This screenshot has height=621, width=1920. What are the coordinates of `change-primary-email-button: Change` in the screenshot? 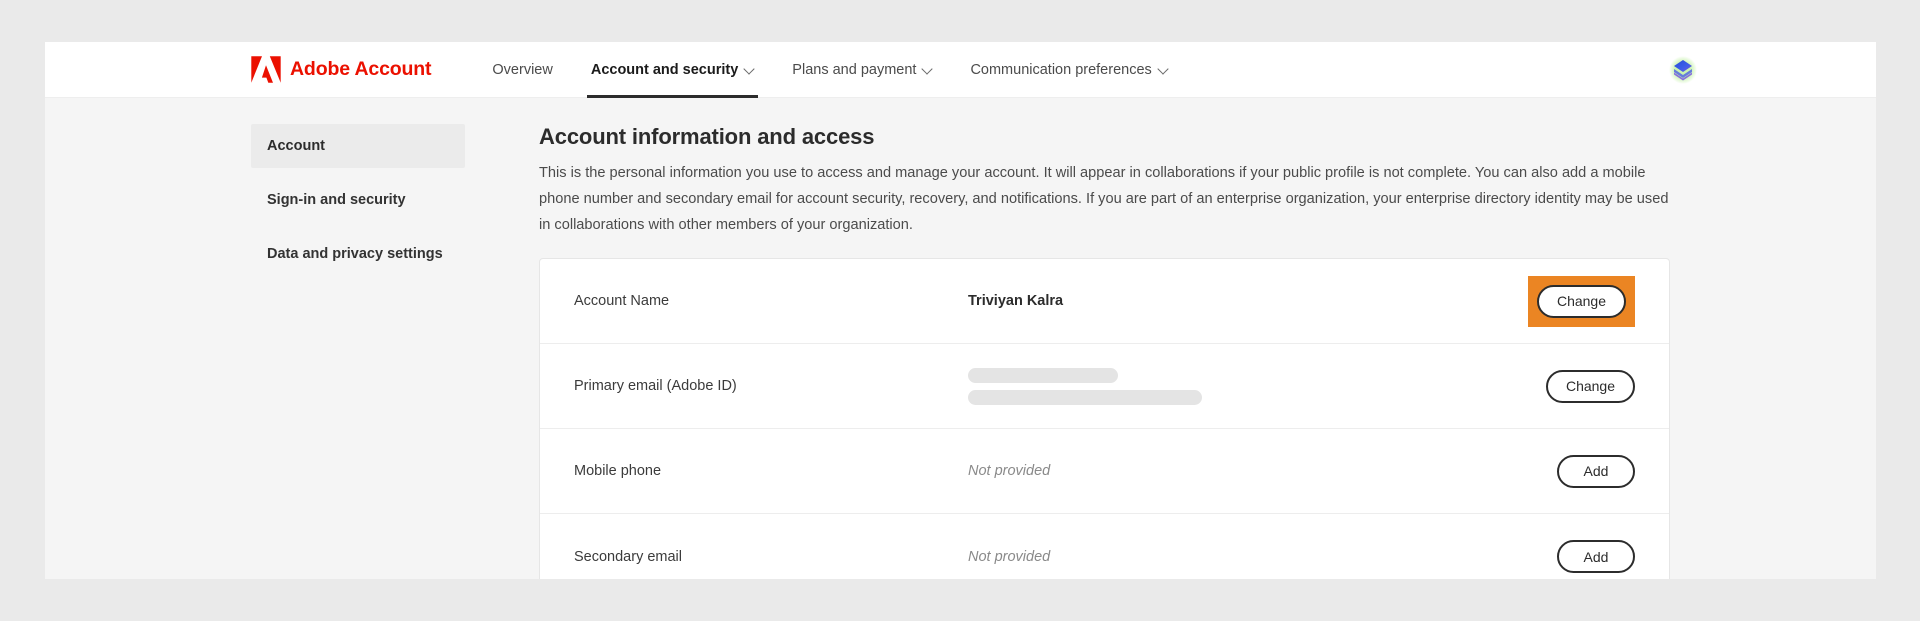 It's located at (1590, 386).